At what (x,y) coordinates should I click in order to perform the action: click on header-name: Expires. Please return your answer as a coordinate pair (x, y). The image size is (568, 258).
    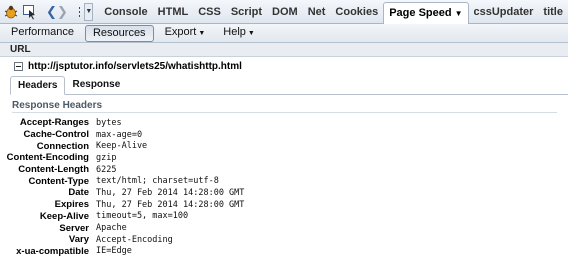
    Looking at the image, I should click on (71, 205).